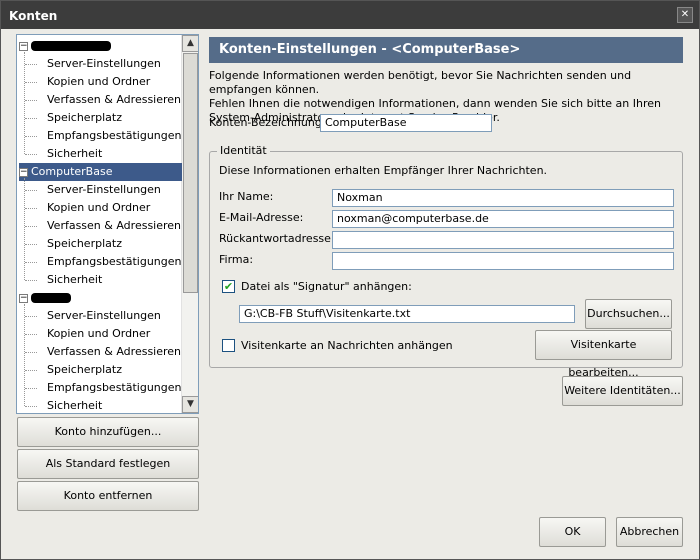 This screenshot has width=700, height=560. I want to click on title-bar: Konten ✕, so click(350, 15).